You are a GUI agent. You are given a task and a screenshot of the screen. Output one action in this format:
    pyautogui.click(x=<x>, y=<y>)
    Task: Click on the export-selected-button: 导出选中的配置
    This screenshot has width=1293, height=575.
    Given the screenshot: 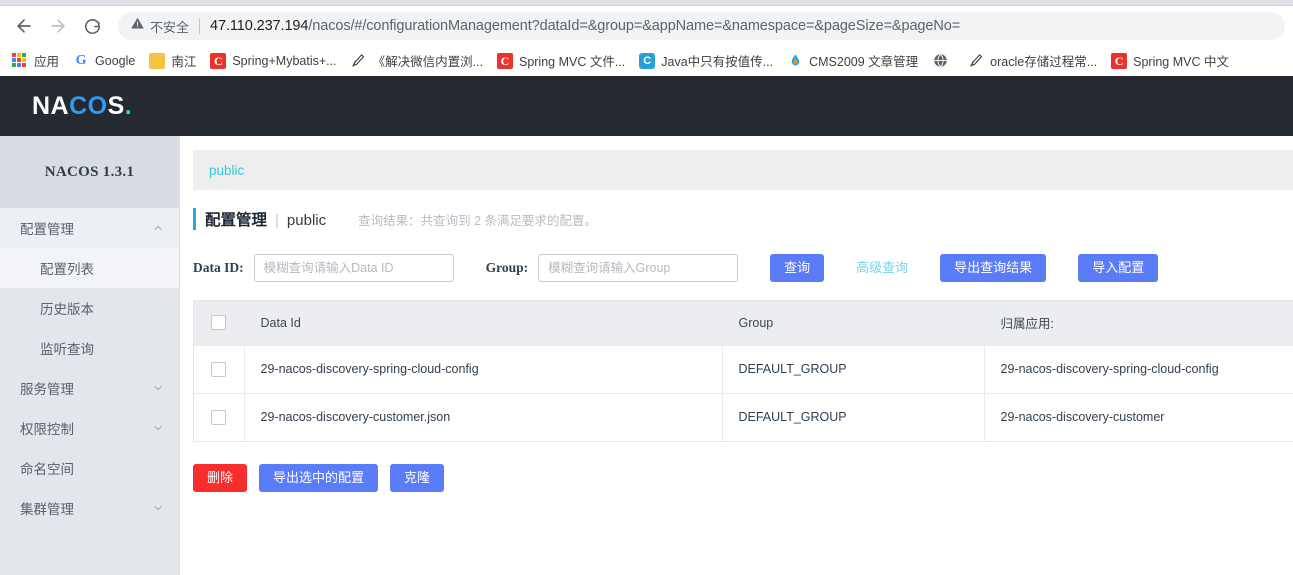 What is the action you would take?
    pyautogui.click(x=319, y=477)
    